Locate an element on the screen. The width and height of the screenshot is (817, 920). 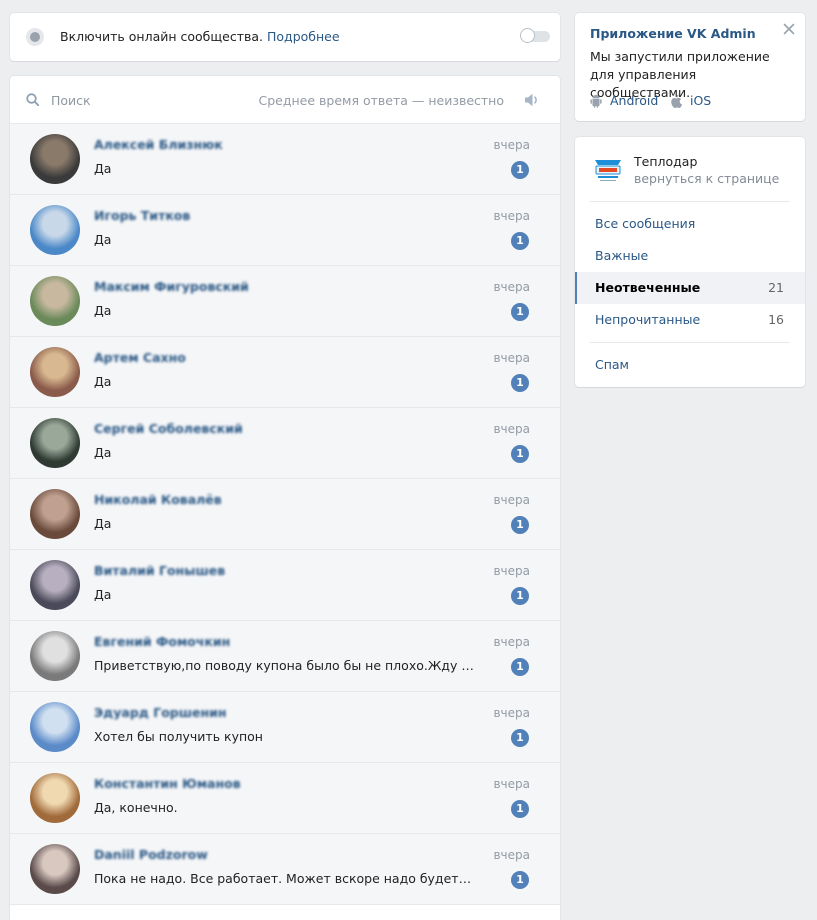
dialog-contact-name: Алексей Близнюк is located at coordinates (158, 144).